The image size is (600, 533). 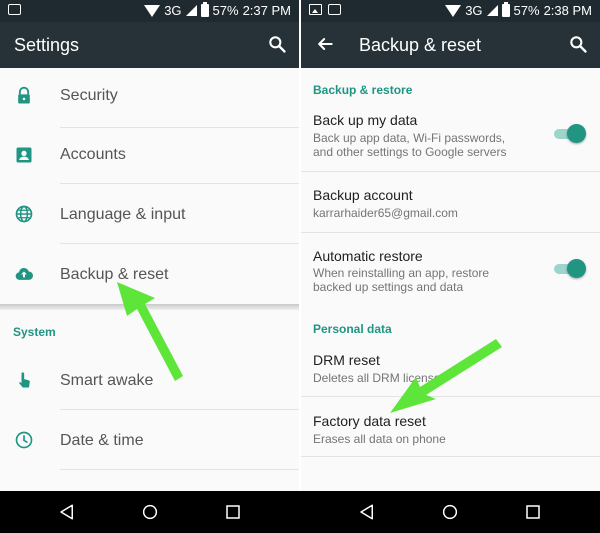 I want to click on cloud-upload-icon, so click(x=24, y=273).